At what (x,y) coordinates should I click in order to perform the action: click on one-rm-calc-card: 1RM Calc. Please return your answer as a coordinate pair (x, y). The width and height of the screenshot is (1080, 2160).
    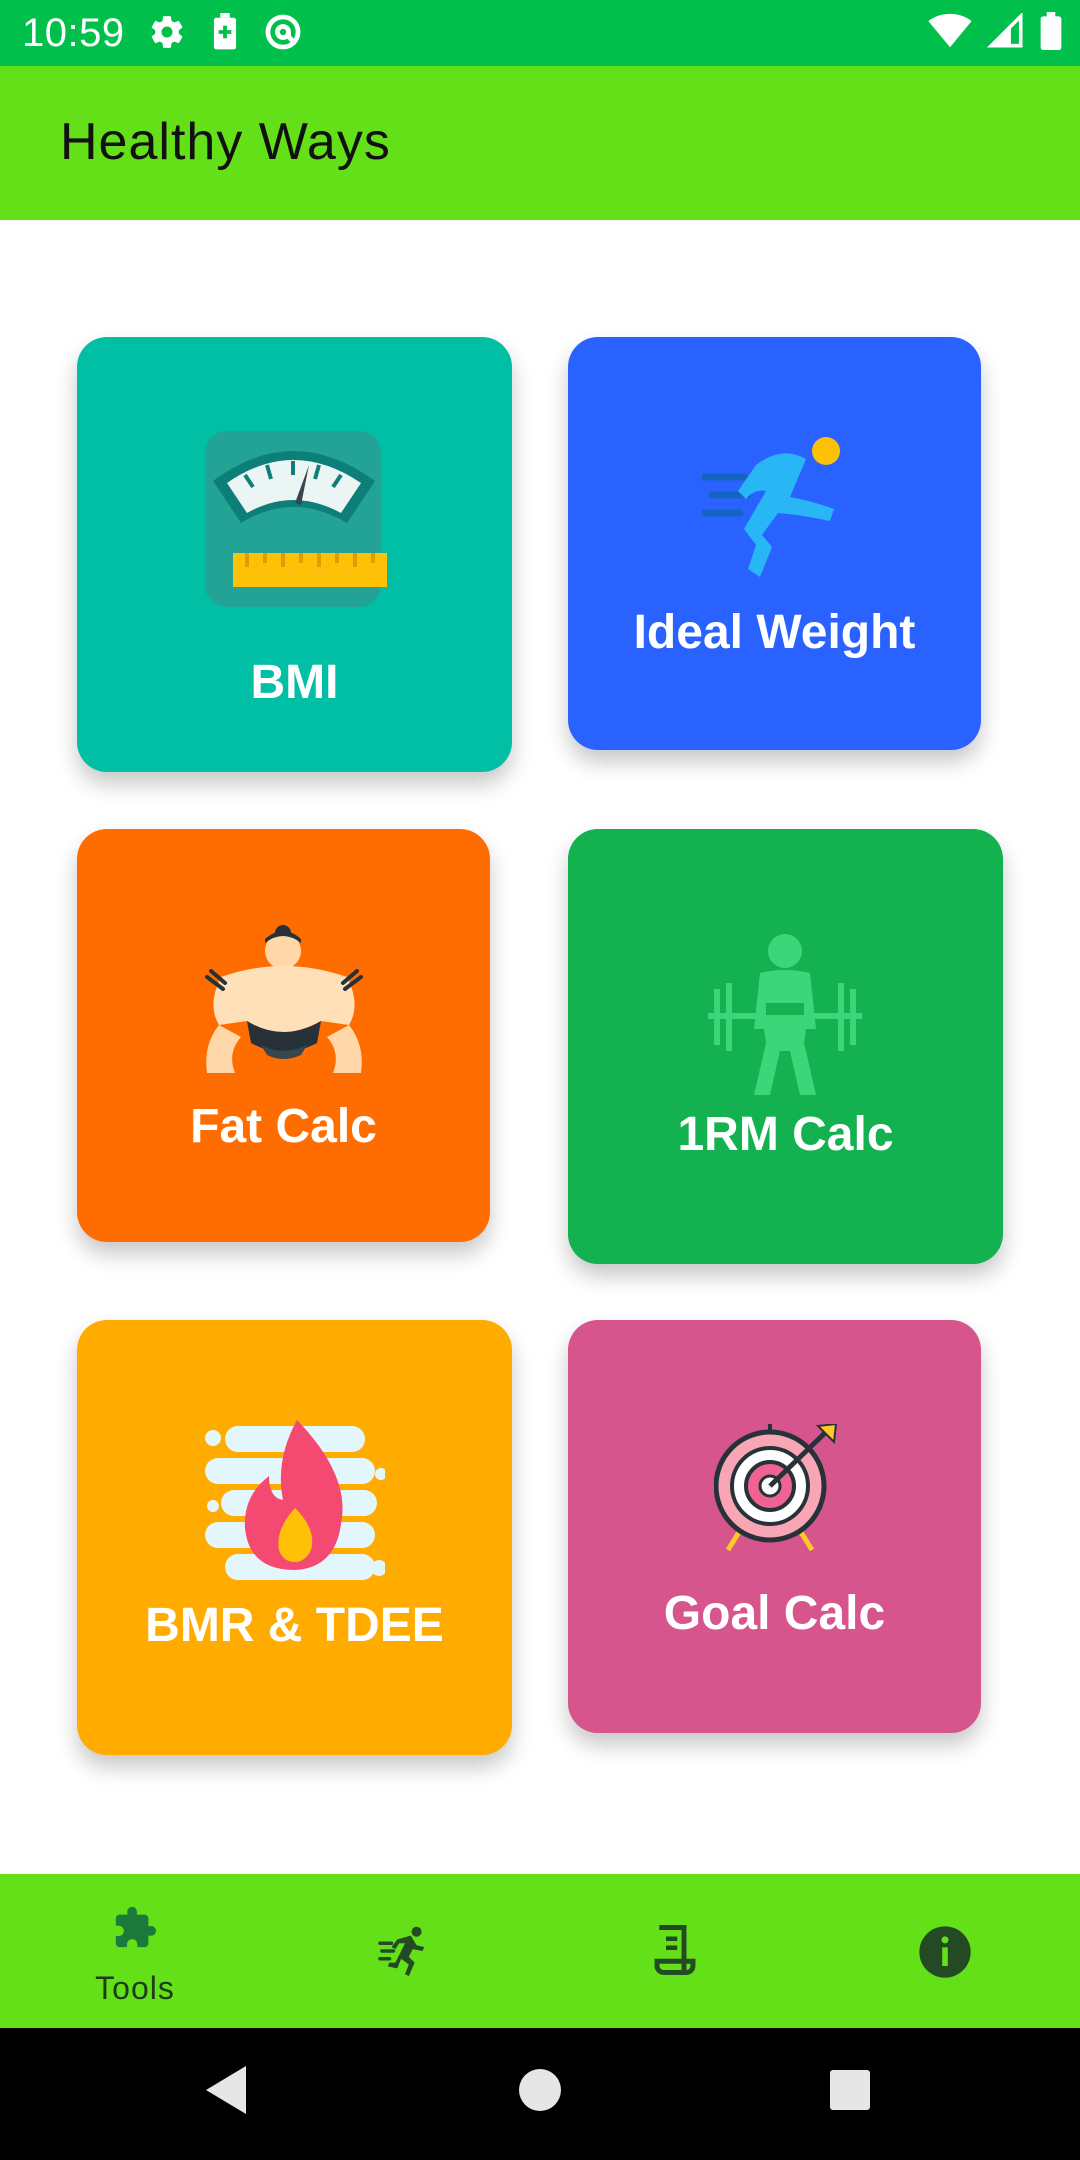
    Looking at the image, I should click on (785, 1046).